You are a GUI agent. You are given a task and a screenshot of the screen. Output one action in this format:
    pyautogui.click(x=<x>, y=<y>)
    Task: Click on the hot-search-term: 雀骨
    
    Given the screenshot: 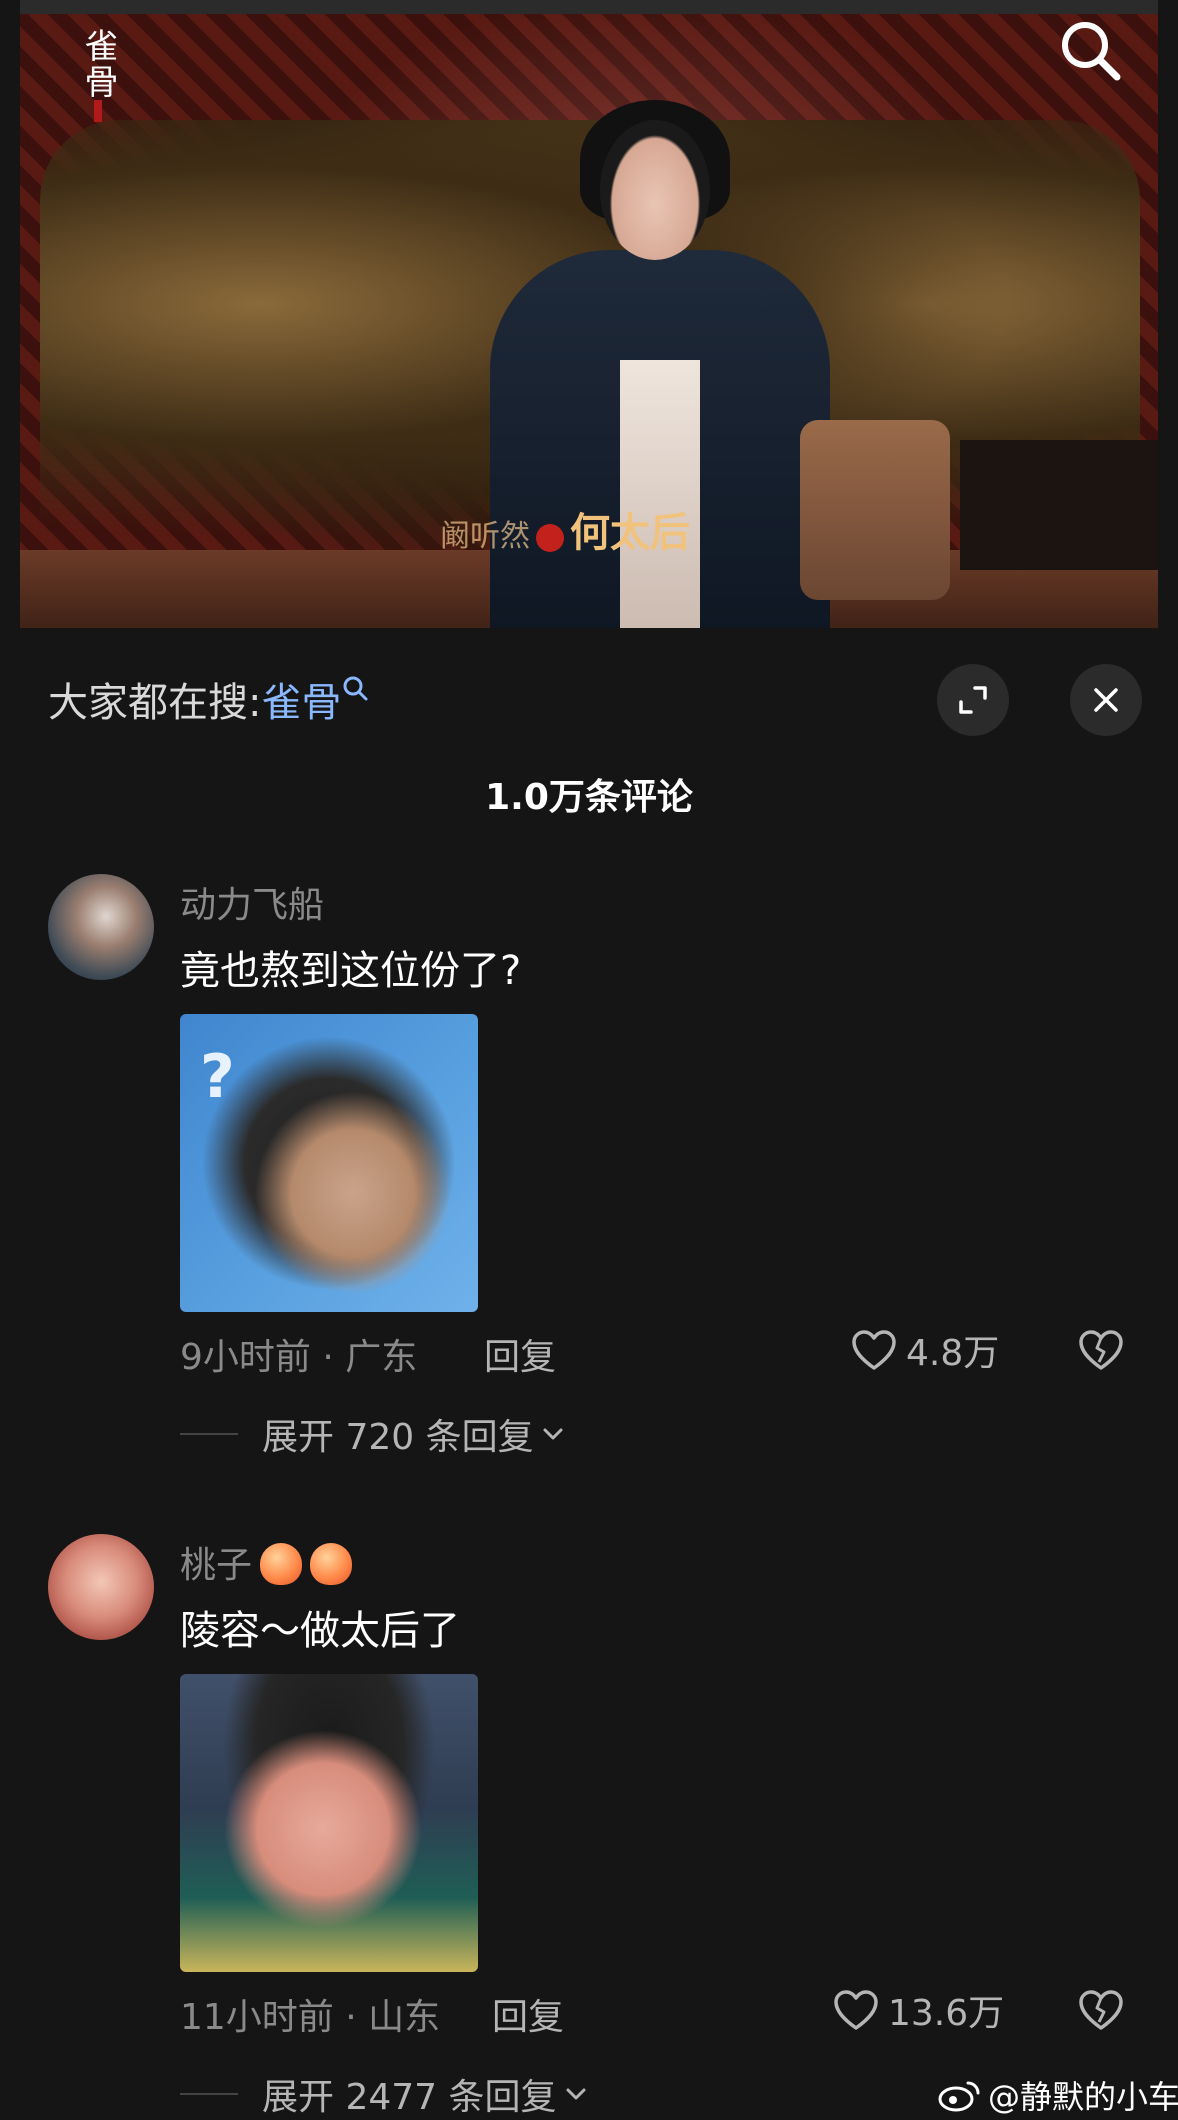 What is the action you would take?
    pyautogui.click(x=301, y=703)
    